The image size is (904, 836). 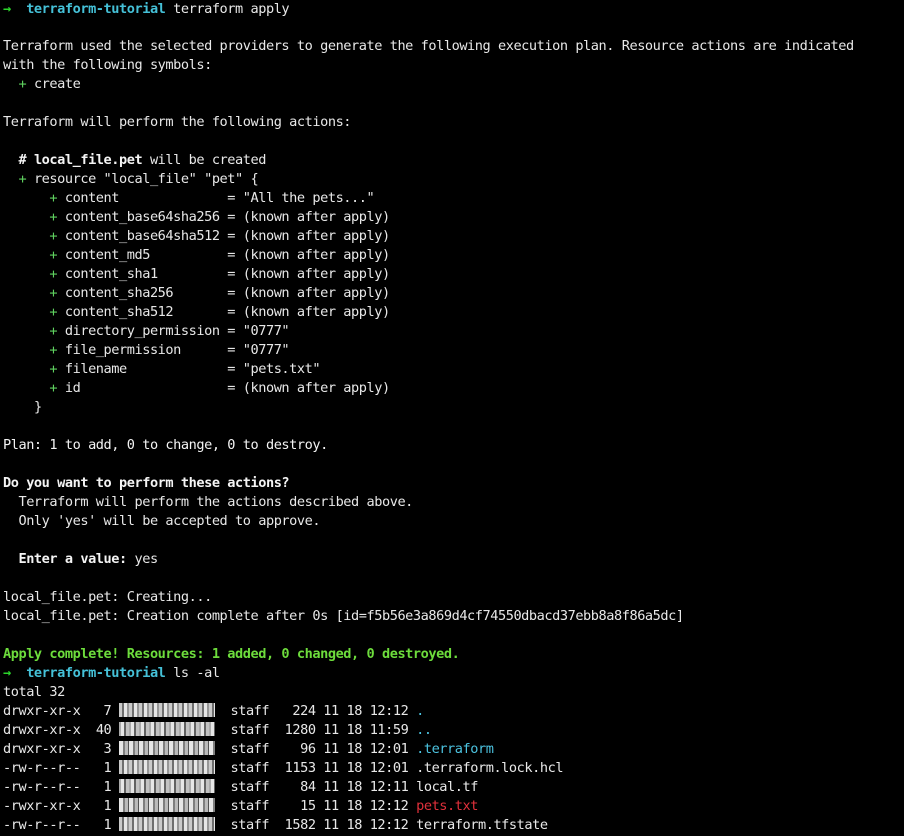 What do you see at coordinates (308, 749) in the screenshot?
I see `file-size: 96` at bounding box center [308, 749].